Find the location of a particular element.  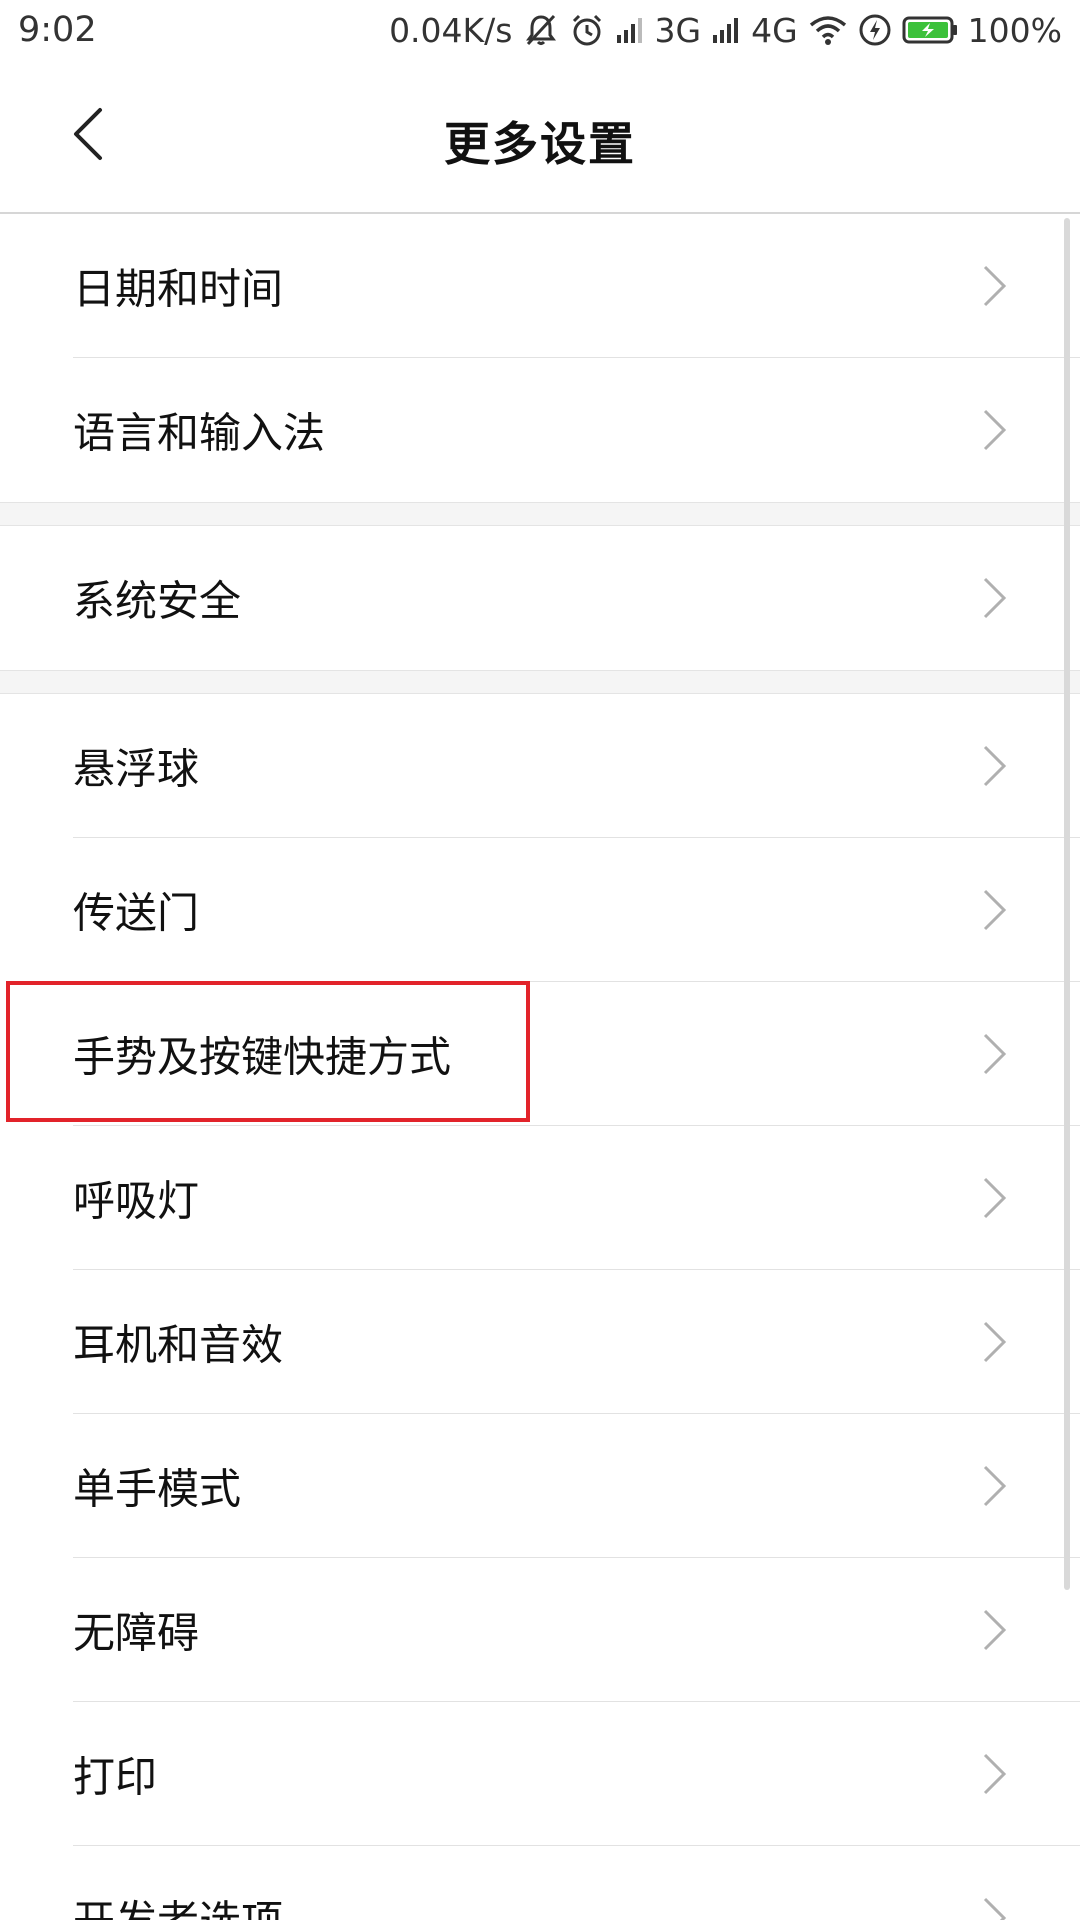

settings-item-accessibility: 无障碍 is located at coordinates (540, 1630).